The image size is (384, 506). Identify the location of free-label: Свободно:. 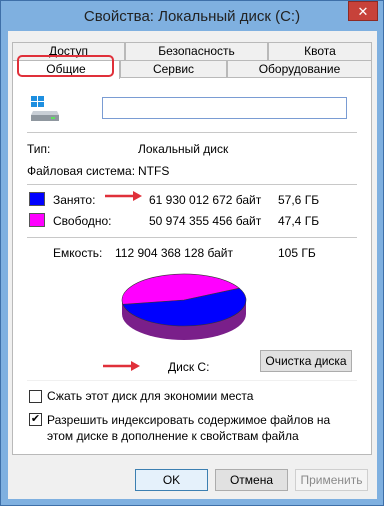
(82, 221).